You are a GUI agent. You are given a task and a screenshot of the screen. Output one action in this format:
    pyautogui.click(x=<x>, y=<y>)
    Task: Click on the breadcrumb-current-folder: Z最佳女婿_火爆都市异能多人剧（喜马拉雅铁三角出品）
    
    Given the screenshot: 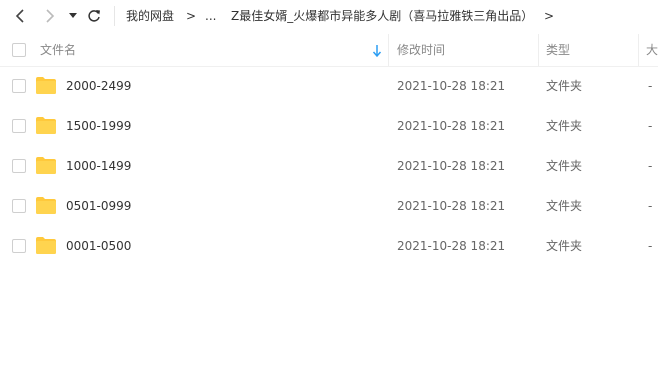 What is the action you would take?
    pyautogui.click(x=382, y=16)
    